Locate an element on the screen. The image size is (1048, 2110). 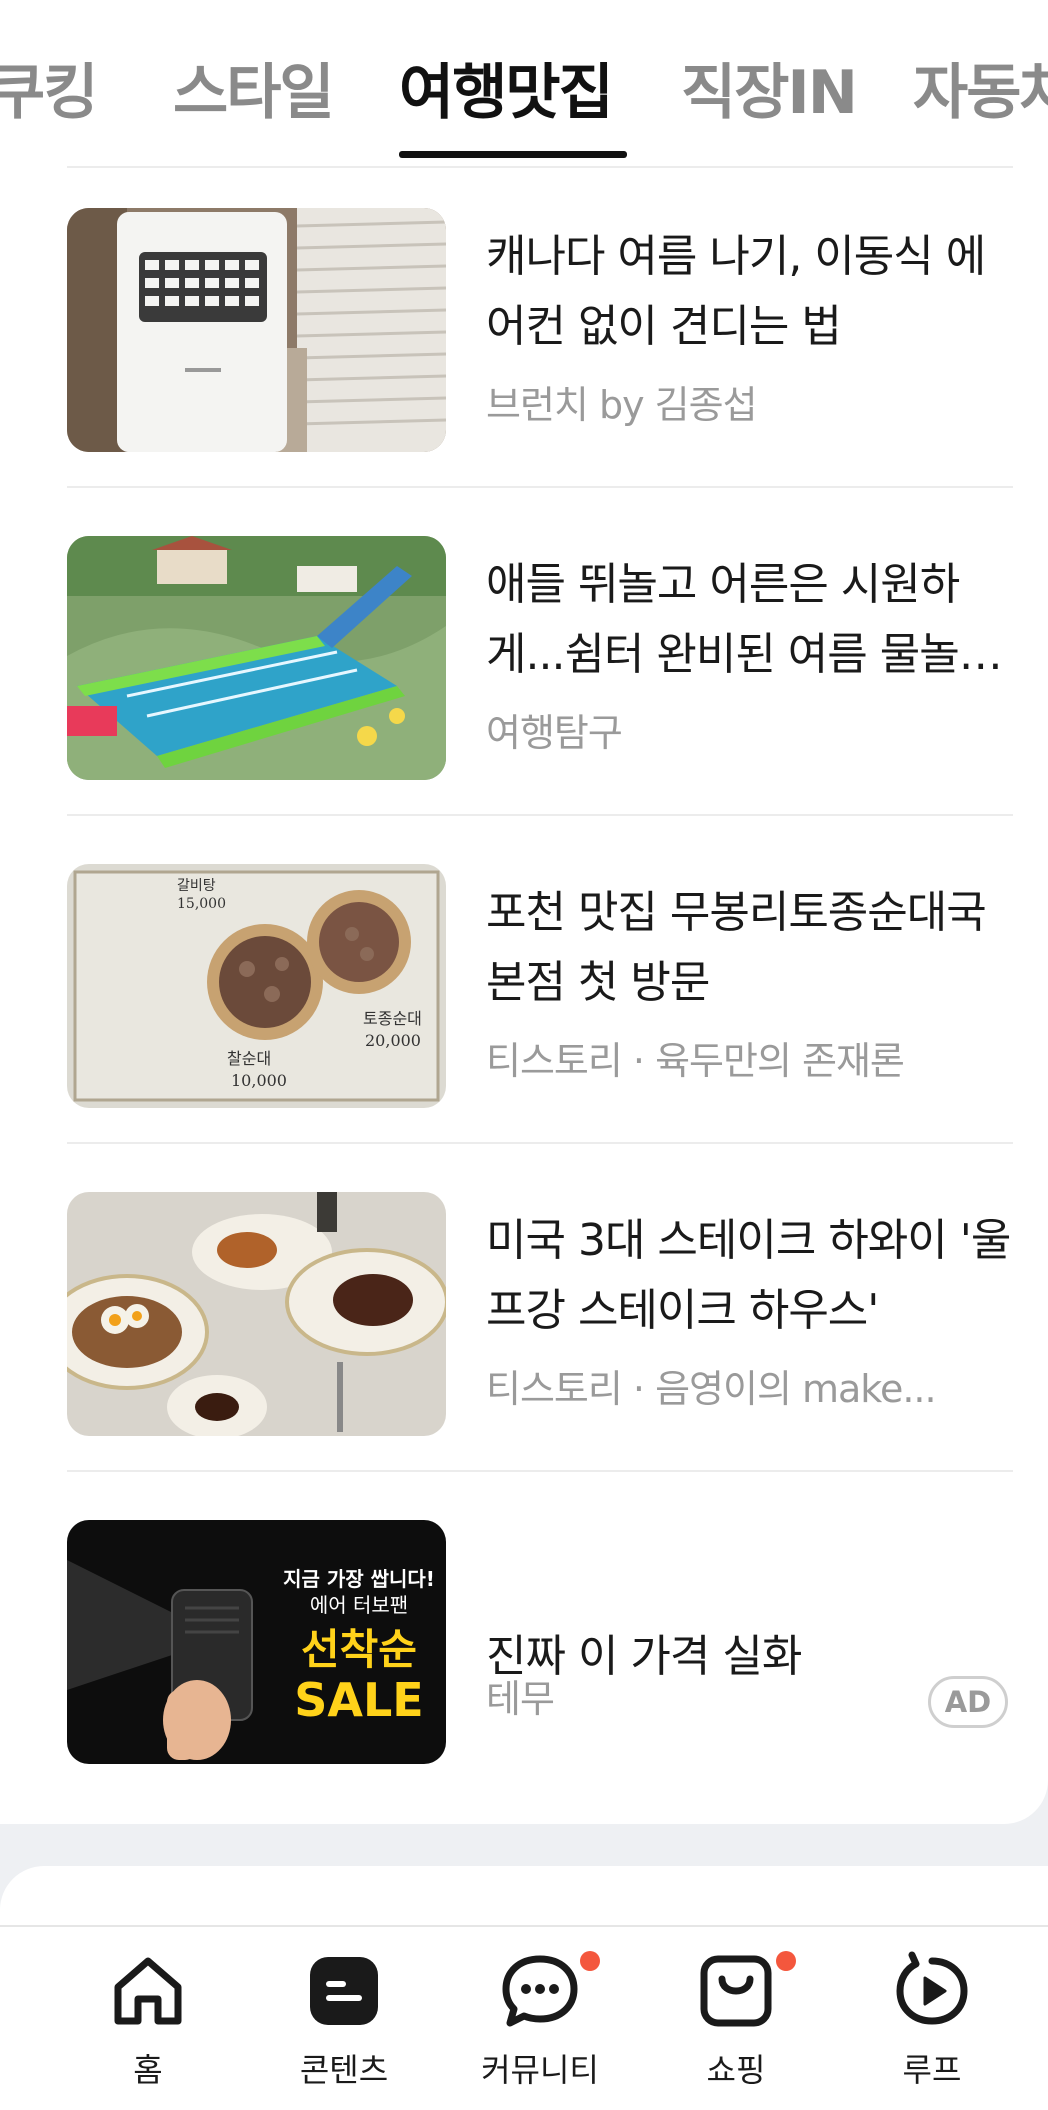
article-title: 미국 3대 스테이크 하와이 '울프강 스테이크 하우스' is located at coordinates (751, 1276).